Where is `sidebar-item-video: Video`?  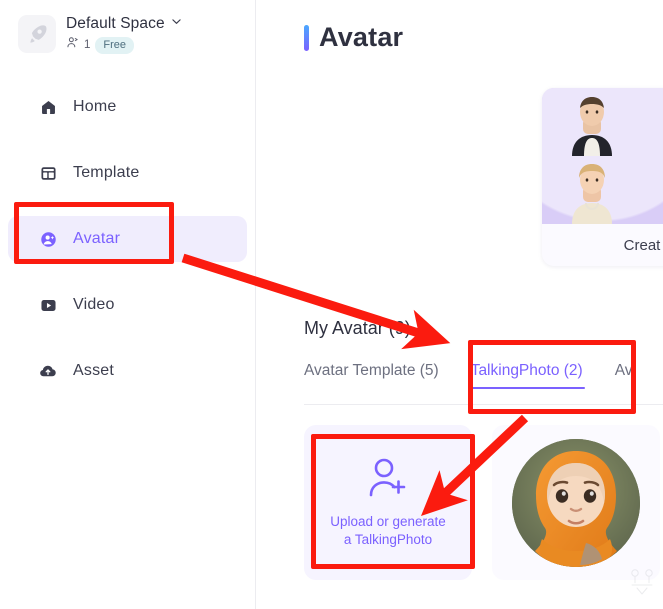
sidebar-item-video: Video is located at coordinates (127, 305).